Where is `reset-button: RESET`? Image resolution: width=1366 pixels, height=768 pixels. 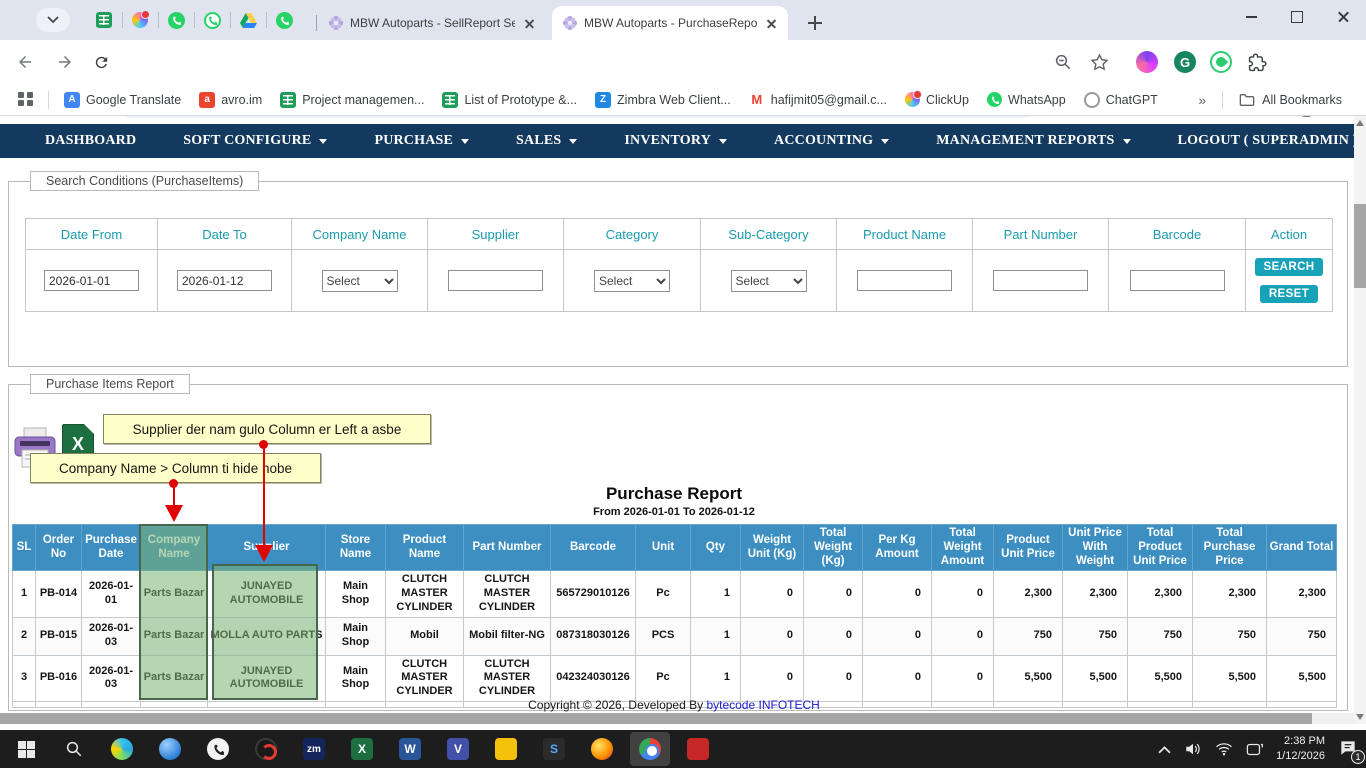
reset-button: RESET is located at coordinates (1289, 294).